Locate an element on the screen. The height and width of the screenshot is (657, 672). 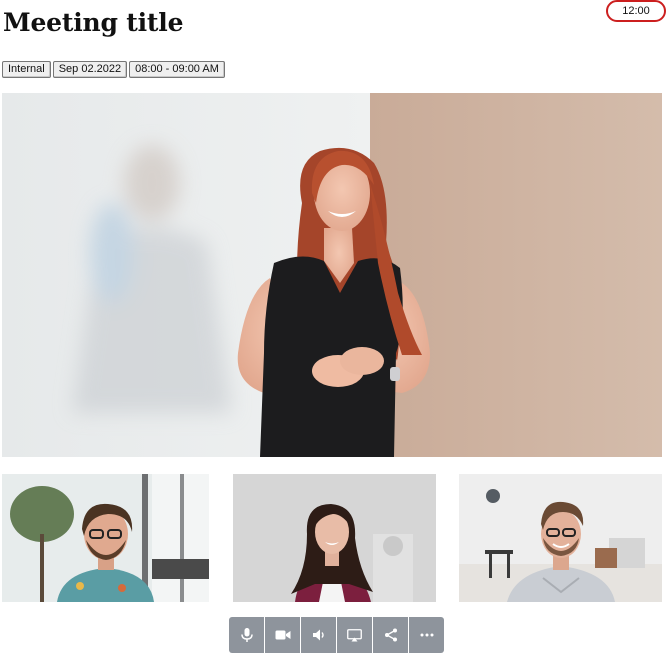
screen-share-button is located at coordinates (354, 635).